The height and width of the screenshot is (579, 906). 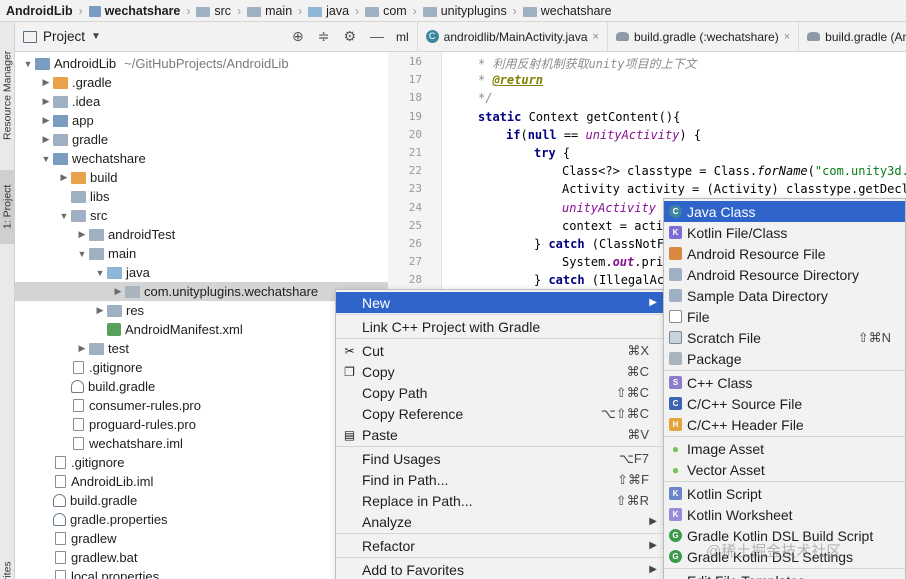 What do you see at coordinates (499, 569) in the screenshot?
I see `menu-item-add-to-favorites: Add to Favorites ▶` at bounding box center [499, 569].